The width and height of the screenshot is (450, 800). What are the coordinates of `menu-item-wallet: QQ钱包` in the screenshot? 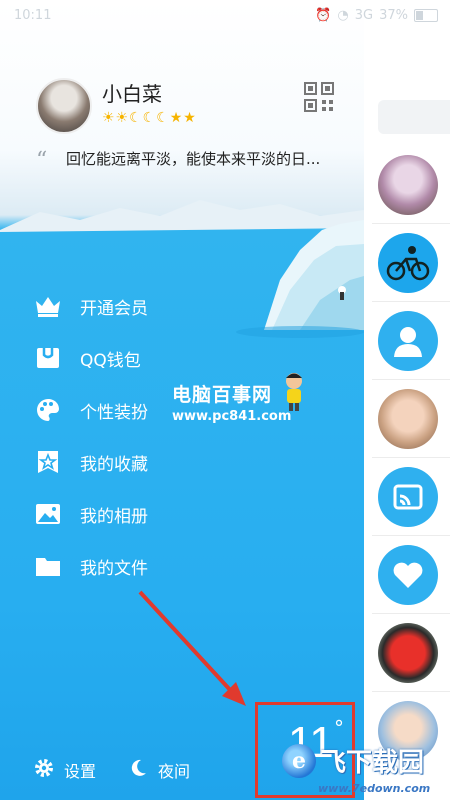 It's located at (154, 358).